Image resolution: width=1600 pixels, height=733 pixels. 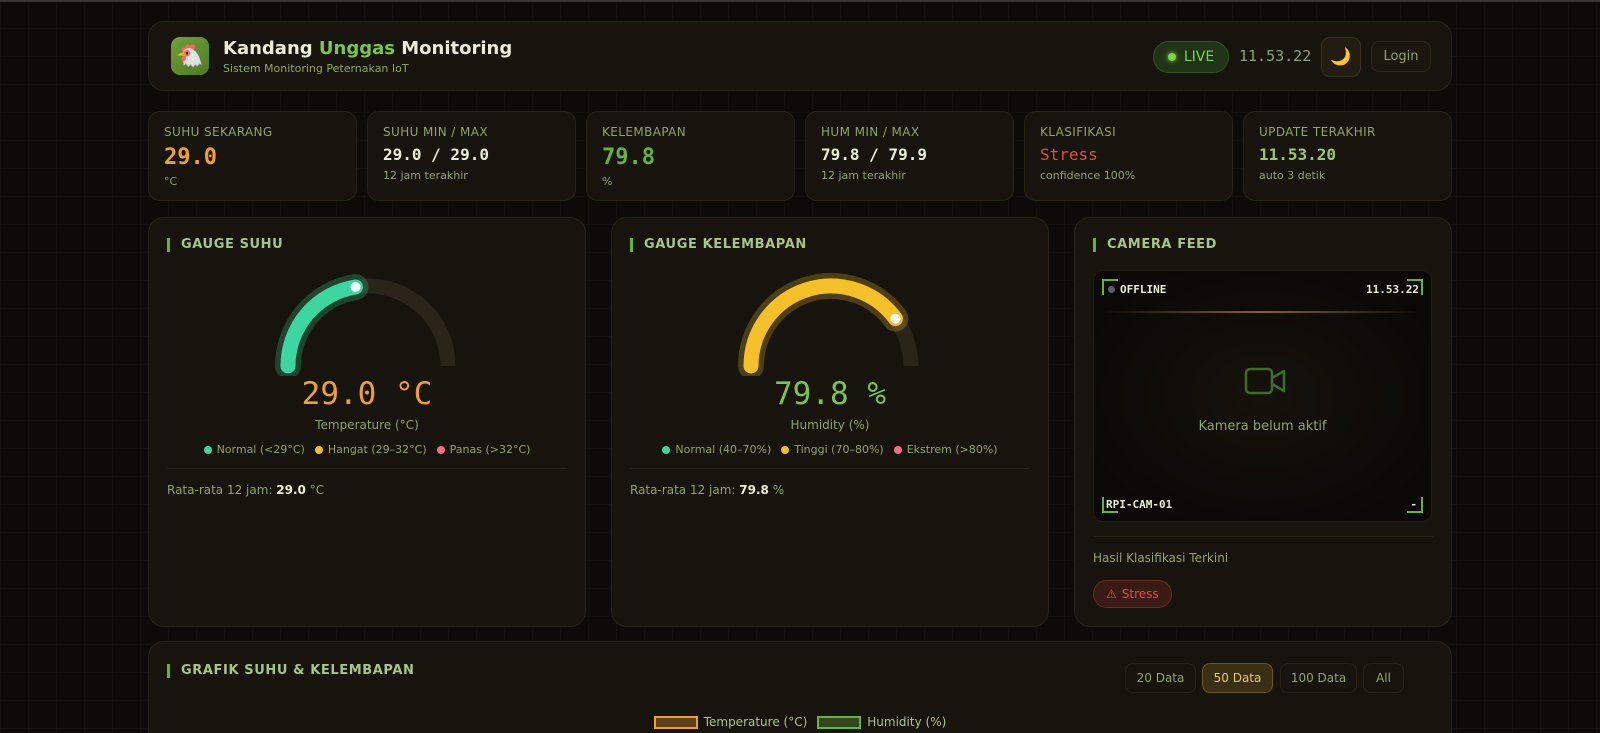 I want to click on app-title: Kandang Unggas Monitoring, so click(x=368, y=48).